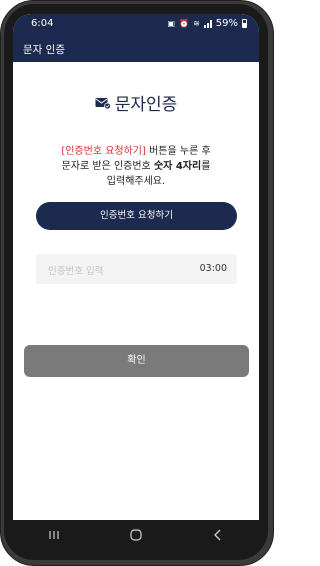 This screenshot has width=320, height=566. What do you see at coordinates (206, 166) in the screenshot?
I see `instruction-line2-end: 를` at bounding box center [206, 166].